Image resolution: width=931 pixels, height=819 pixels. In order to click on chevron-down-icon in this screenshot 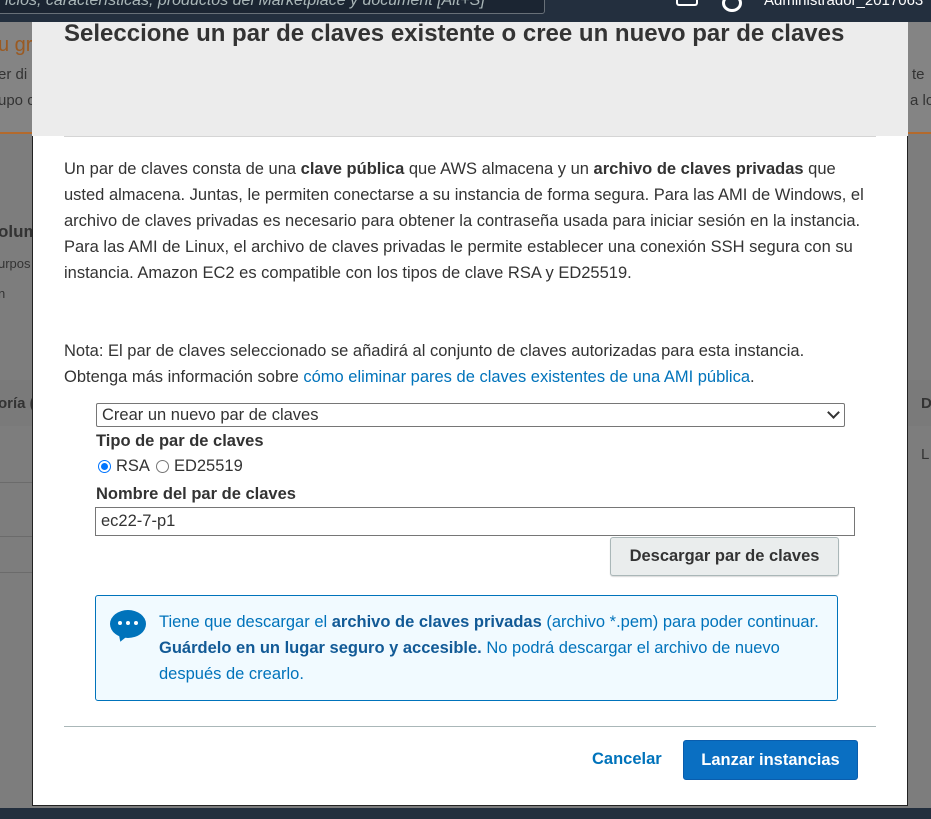, I will do `click(833, 412)`.